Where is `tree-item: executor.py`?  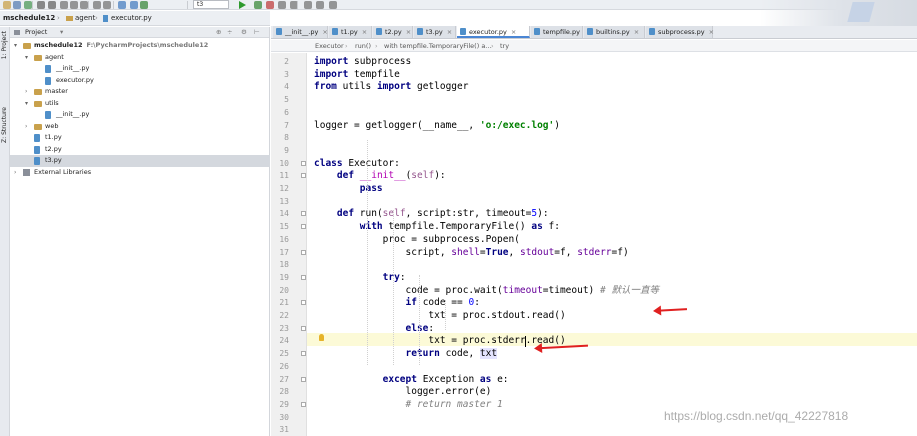
tree-item: executor.py is located at coordinates (140, 81).